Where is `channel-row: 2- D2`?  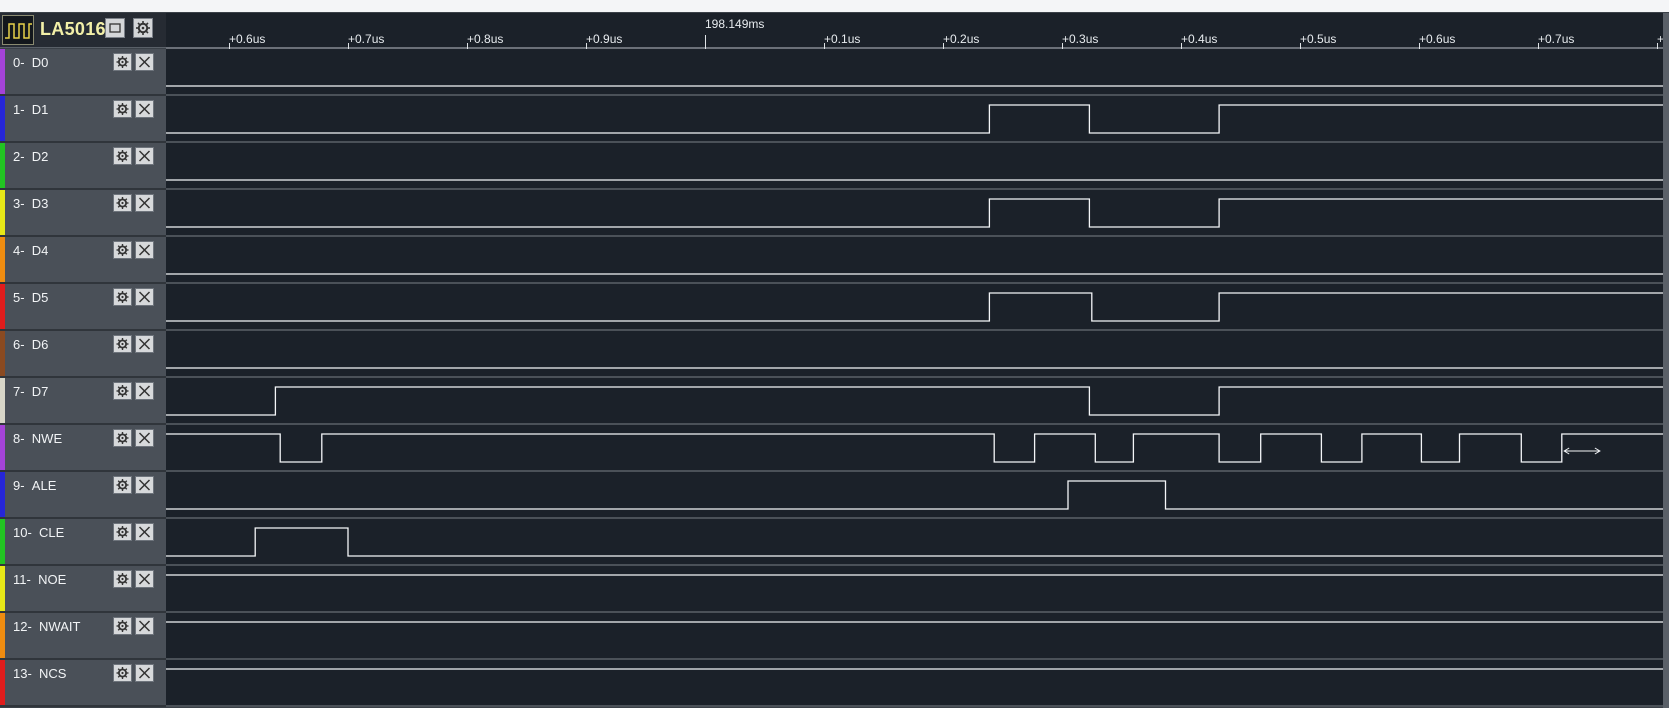 channel-row: 2- D2 is located at coordinates (834, 166).